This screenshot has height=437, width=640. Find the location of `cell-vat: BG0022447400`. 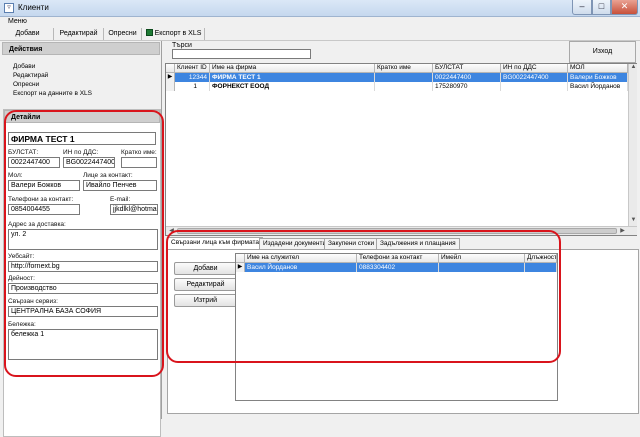

cell-vat: BG0022447400 is located at coordinates (534, 77).